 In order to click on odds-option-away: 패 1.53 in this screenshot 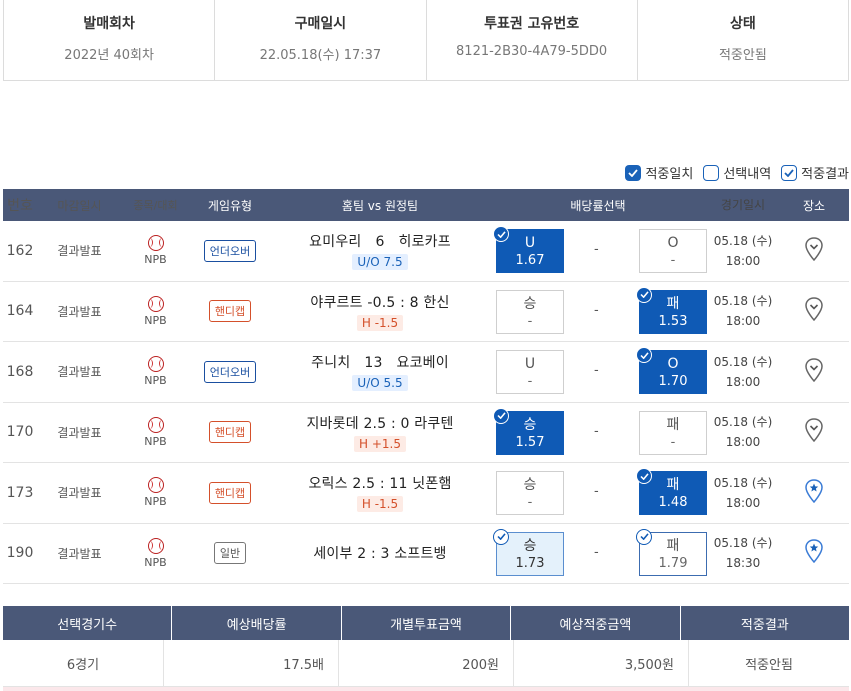, I will do `click(671, 310)`.